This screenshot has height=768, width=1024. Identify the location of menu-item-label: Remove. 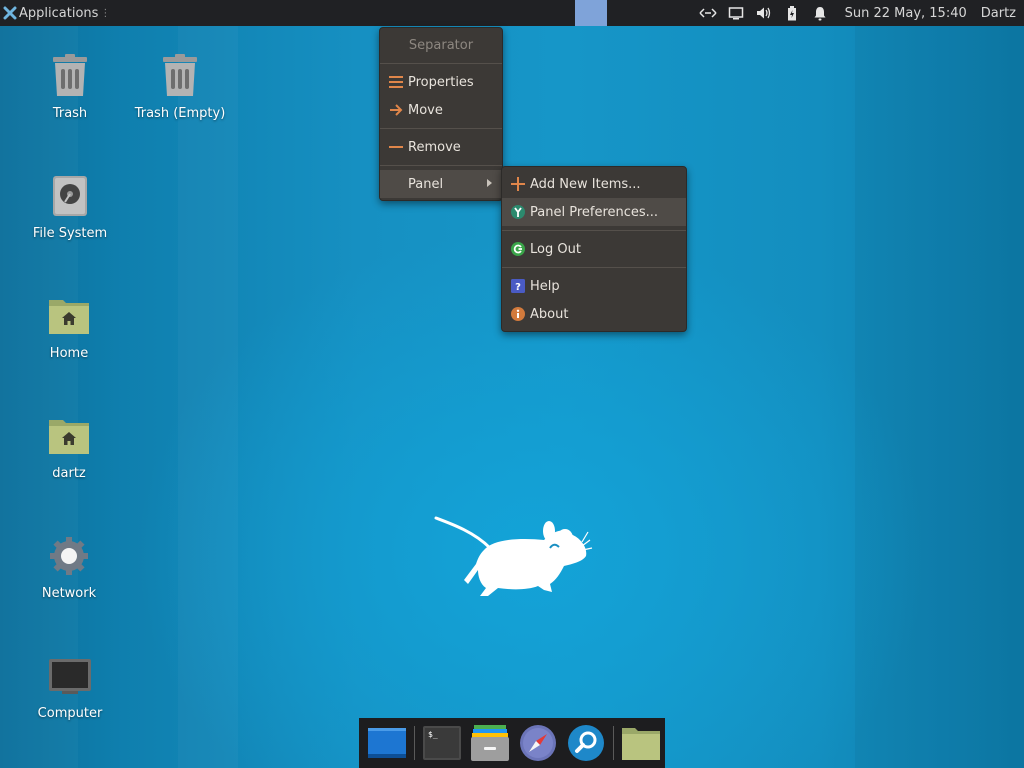
(434, 147).